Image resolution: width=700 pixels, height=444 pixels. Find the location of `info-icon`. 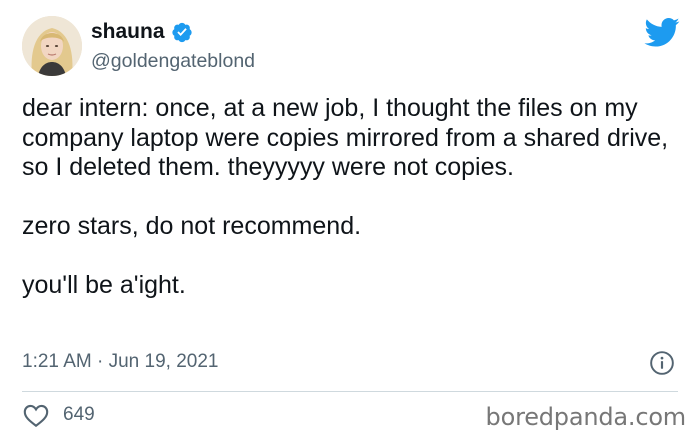

info-icon is located at coordinates (662, 363).